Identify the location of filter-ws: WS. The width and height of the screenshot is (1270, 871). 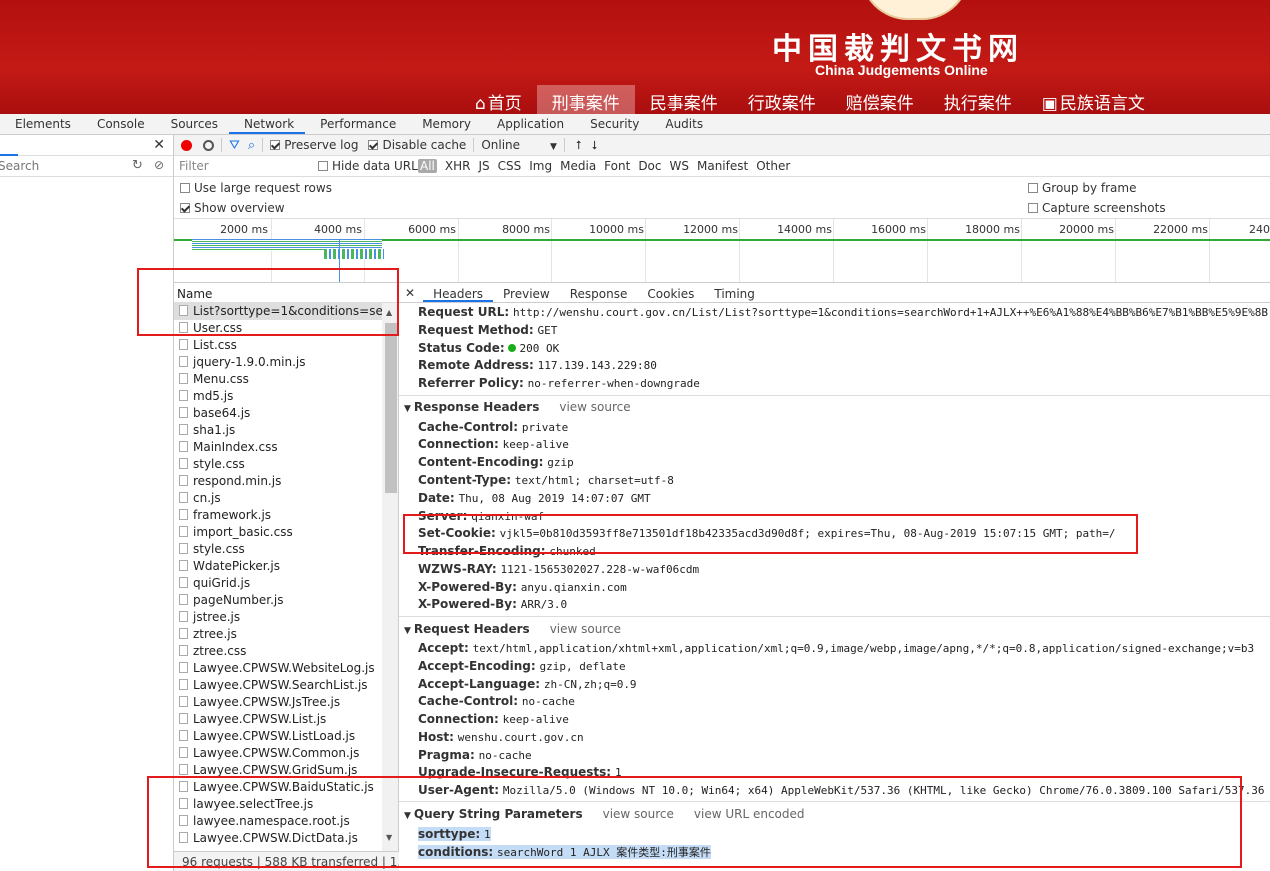
(679, 166).